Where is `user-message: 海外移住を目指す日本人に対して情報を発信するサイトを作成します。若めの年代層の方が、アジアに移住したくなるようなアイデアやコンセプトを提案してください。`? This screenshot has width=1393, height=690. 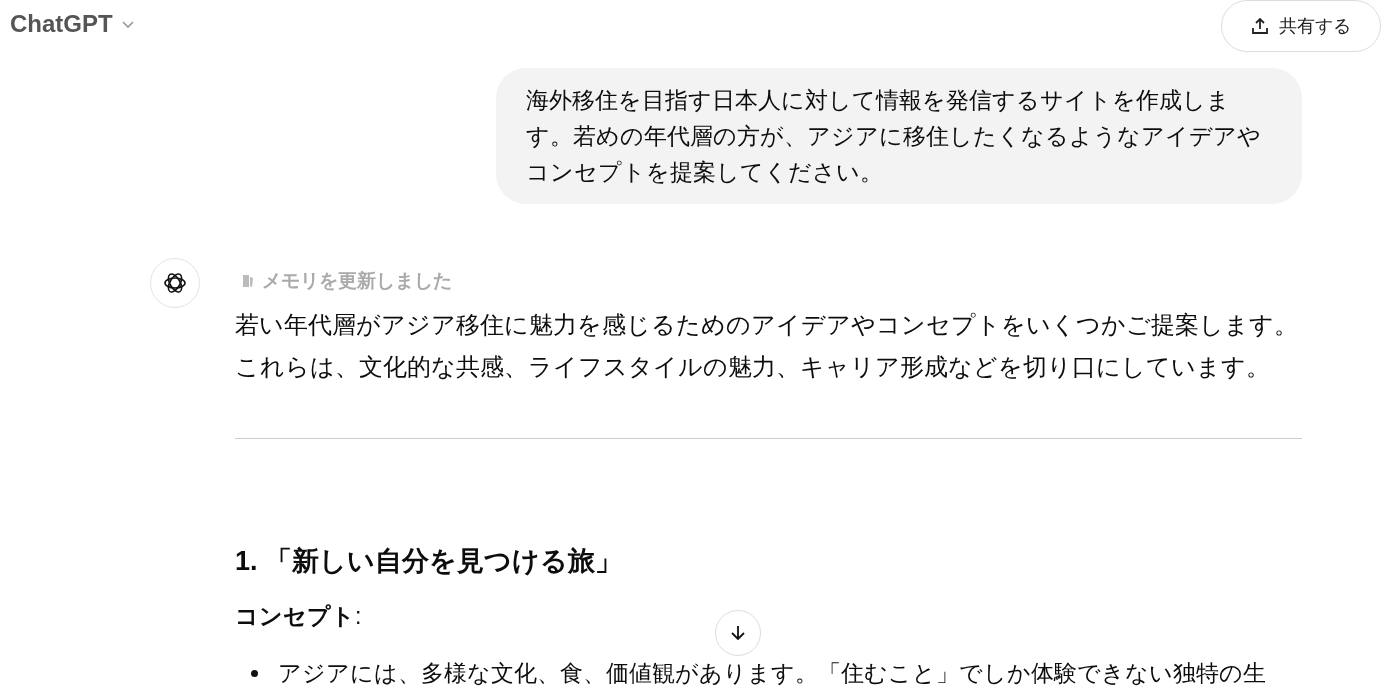 user-message: 海外移住を目指す日本人に対して情報を発信するサイトを作成します。若めの年代層の方が、アジアに移住したくなるようなアイデアやコンセプトを提案してください。 is located at coordinates (899, 136).